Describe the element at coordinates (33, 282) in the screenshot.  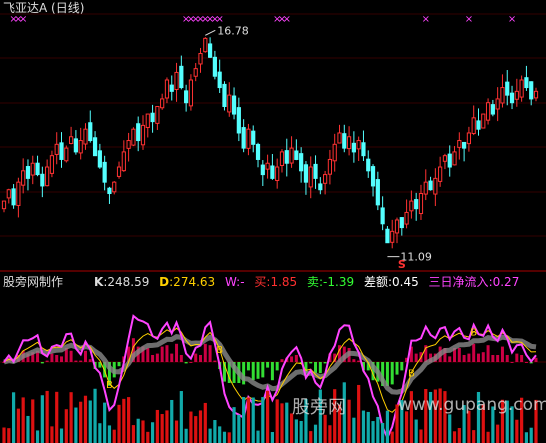
I see `indicator-name: 股旁网制作` at that location.